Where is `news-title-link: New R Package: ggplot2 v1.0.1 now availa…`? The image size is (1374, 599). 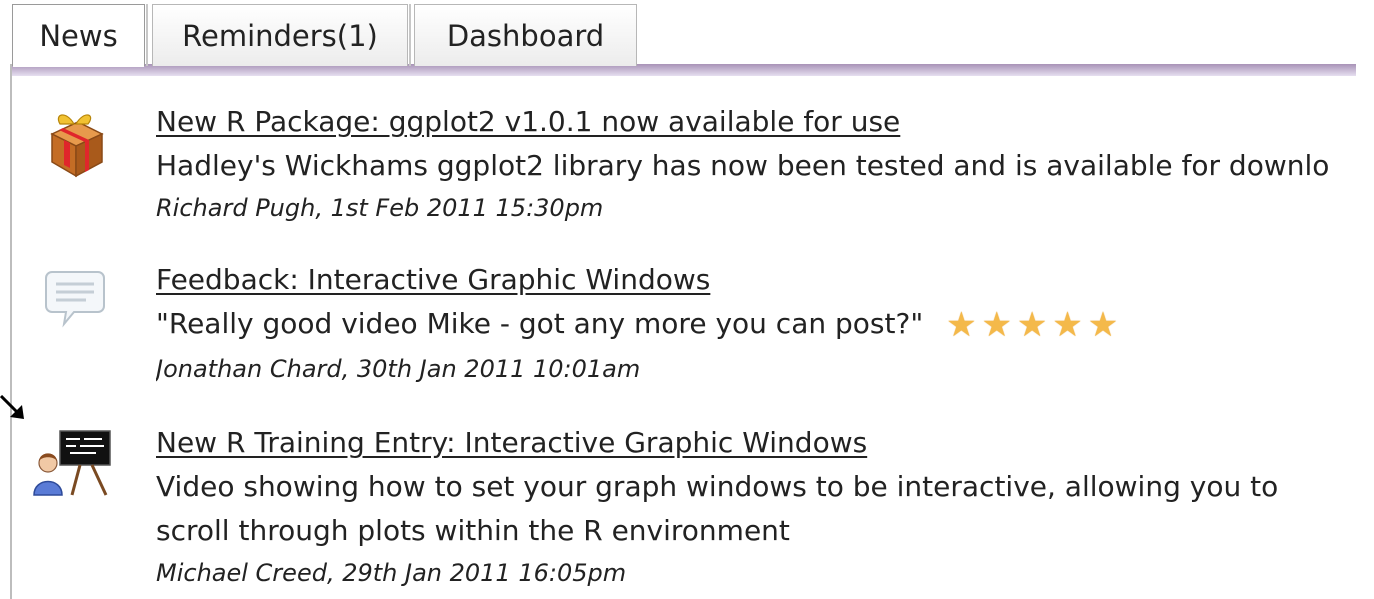
news-title-link: New R Package: ggplot2 v1.0.1 now availa… is located at coordinates (756, 122).